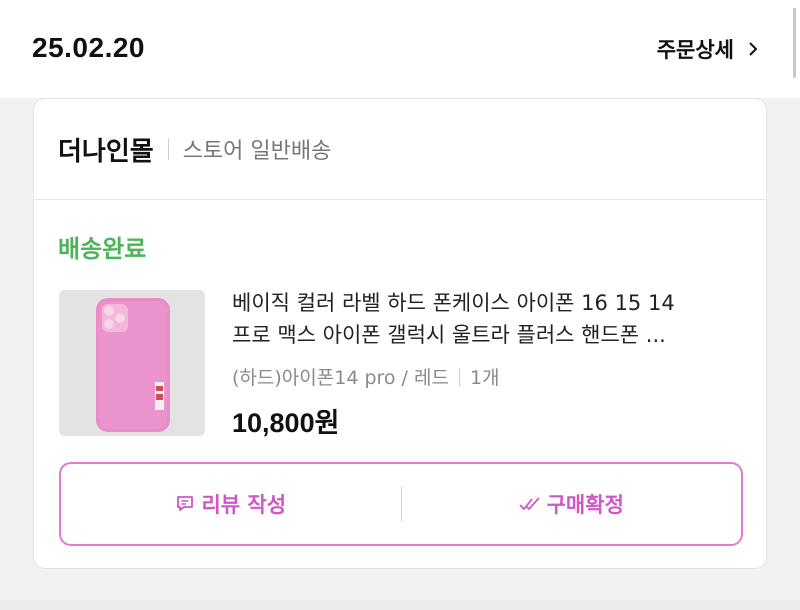 This screenshot has width=800, height=610. Describe the element at coordinates (257, 151) in the screenshot. I see `store-delivery-type: 스토어 일반배송` at that location.